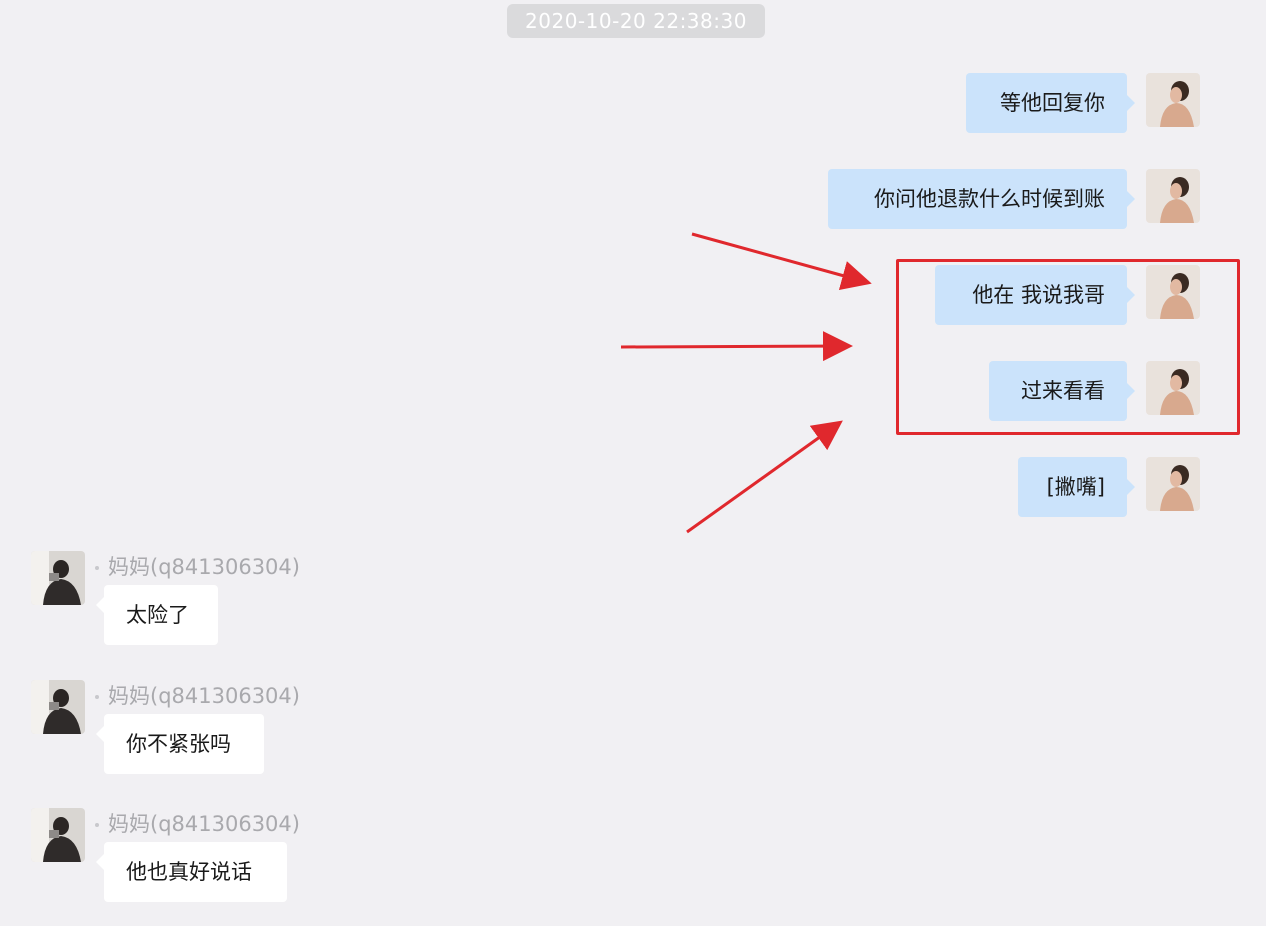 Image resolution: width=1266 pixels, height=926 pixels. I want to click on incoming-message-bubble: 他也真好说话, so click(191, 872).